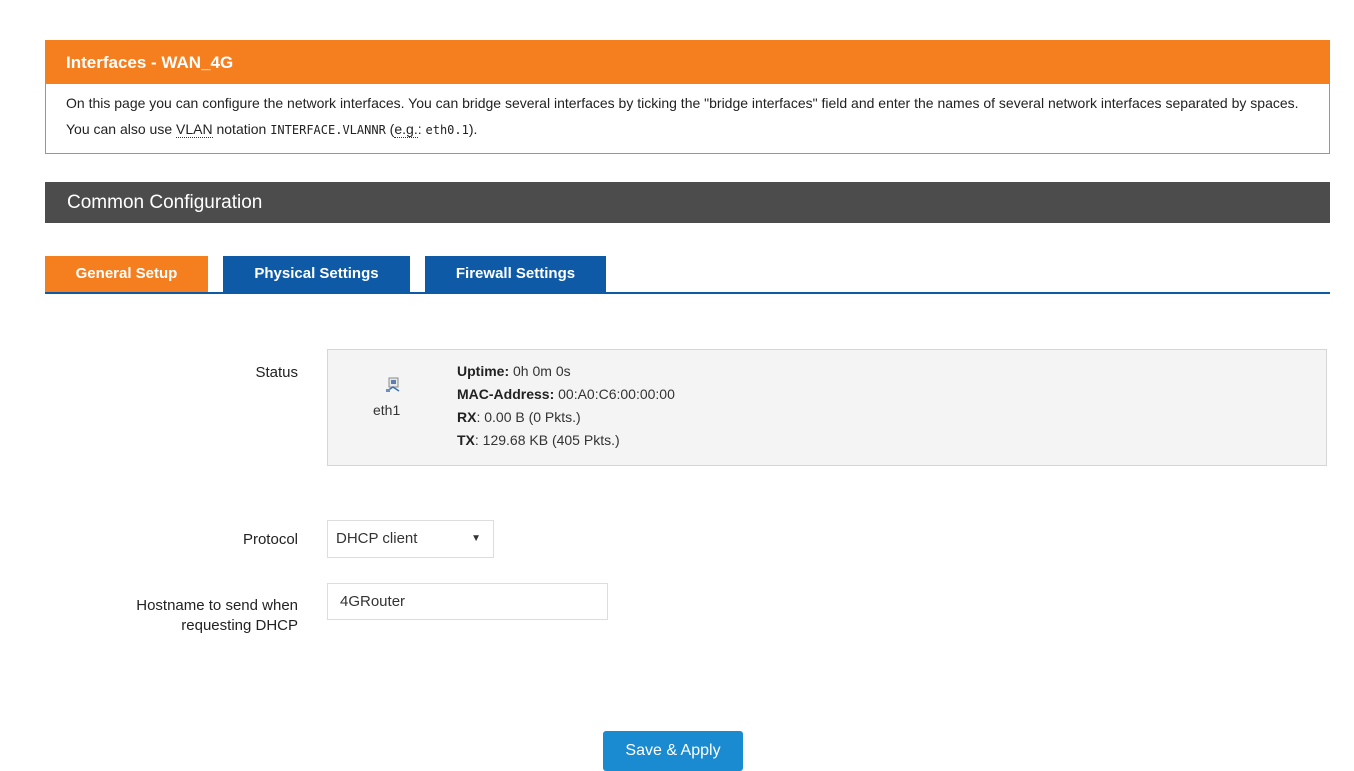 This screenshot has height=771, width=1354. I want to click on hostname-label-line2: requesting DHCP, so click(239, 625).